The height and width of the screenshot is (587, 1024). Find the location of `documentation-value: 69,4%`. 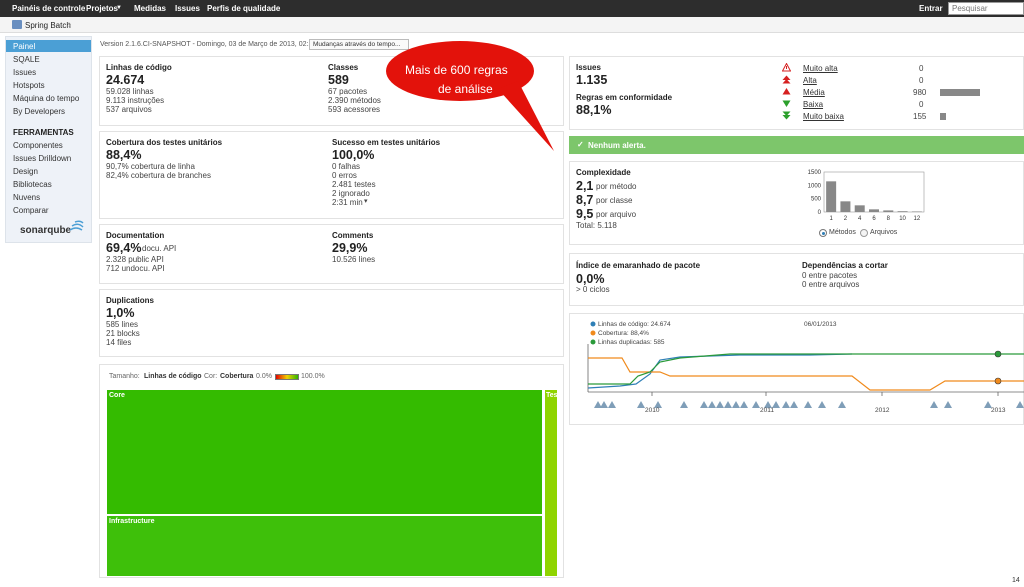

documentation-value: 69,4% is located at coordinates (123, 248).